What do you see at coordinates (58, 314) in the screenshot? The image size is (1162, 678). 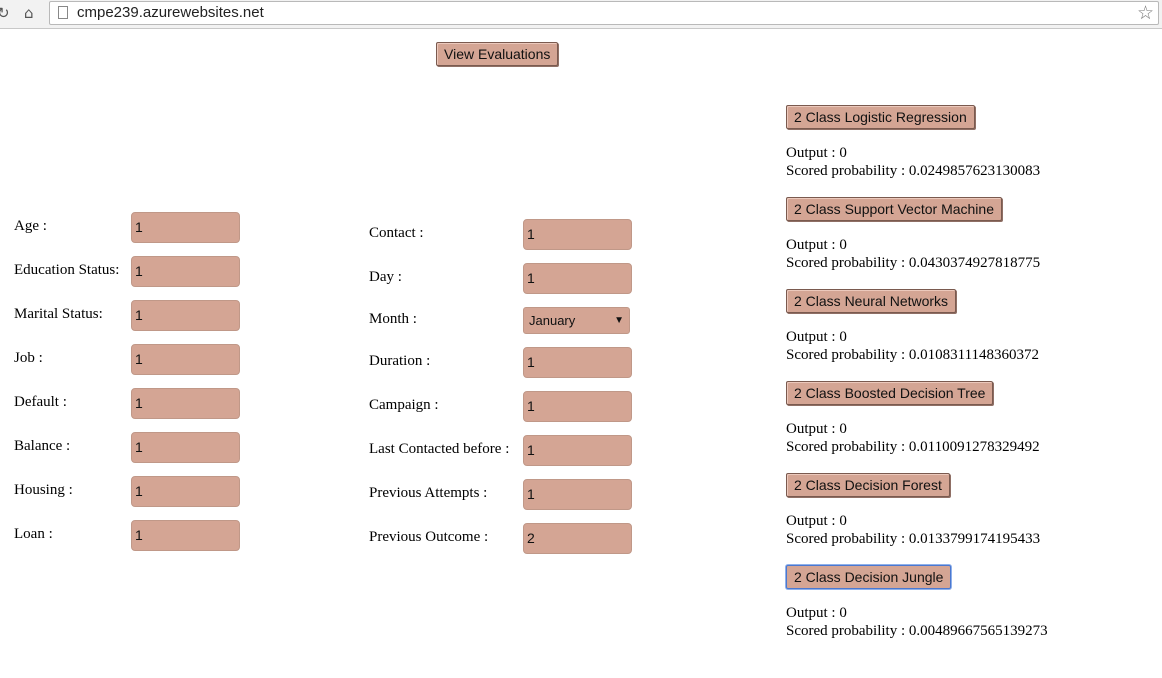 I see `marital-status-label: Marital Status:` at bounding box center [58, 314].